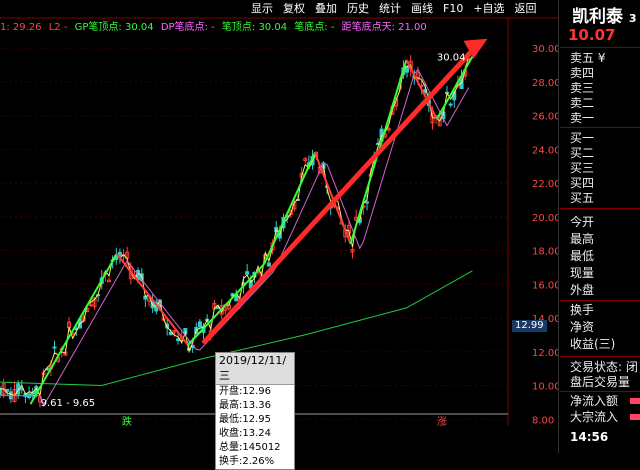  Describe the element at coordinates (545, 218) in the screenshot. I see `y-tick-label: 20.00` at that location.